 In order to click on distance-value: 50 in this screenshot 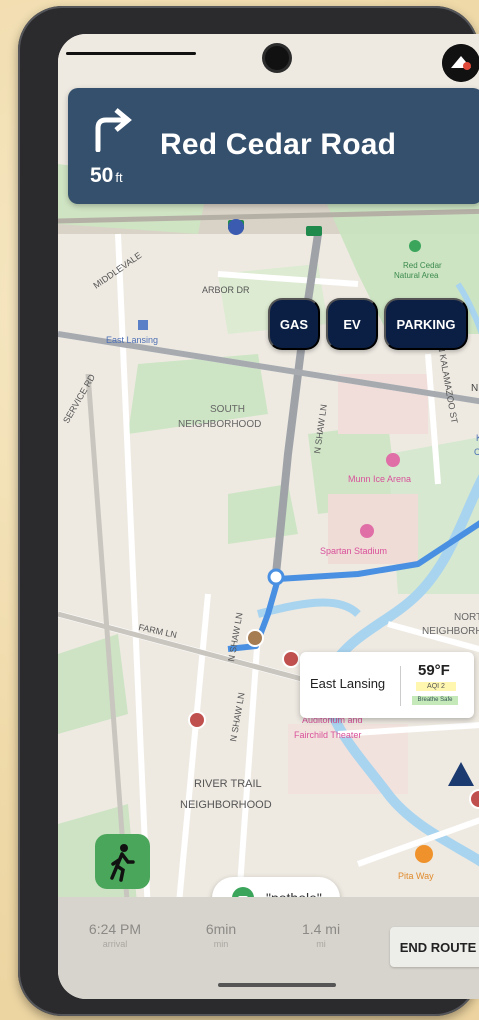, I will do `click(102, 175)`.